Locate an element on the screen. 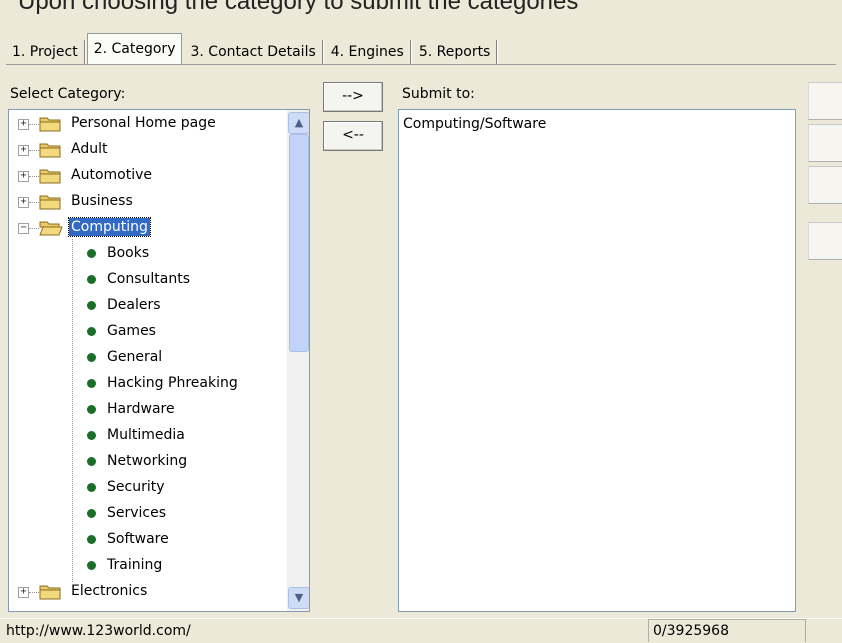 Image resolution: width=842 pixels, height=643 pixels. tree-subitem-multimedia: Multimedia is located at coordinates (145, 437).